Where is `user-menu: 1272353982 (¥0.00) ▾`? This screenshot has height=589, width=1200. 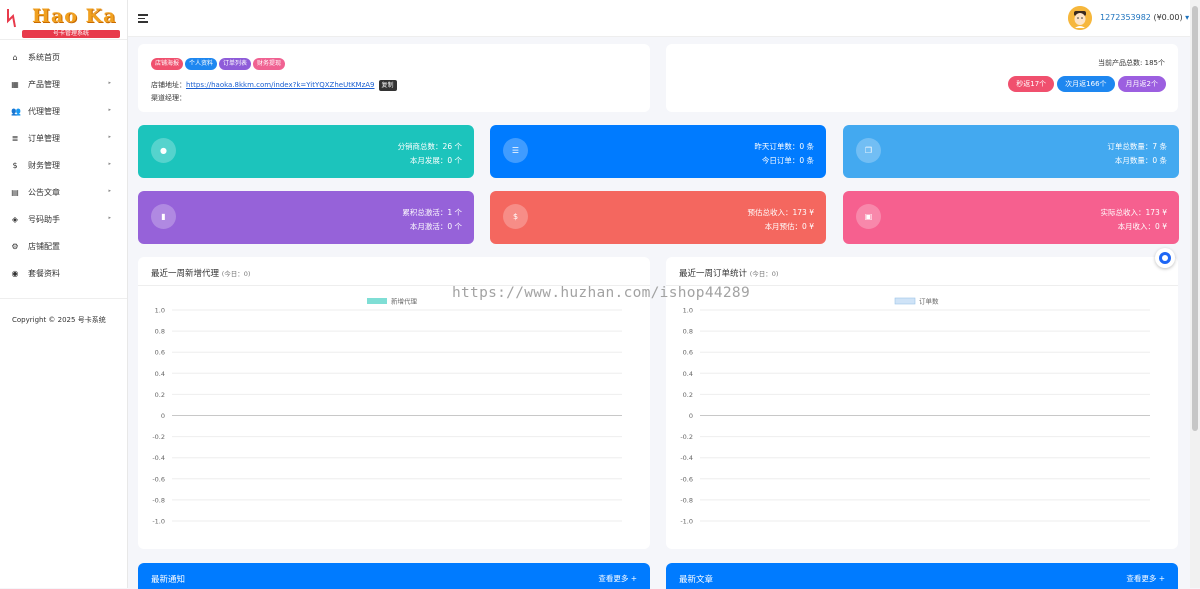
user-menu: 1272353982 (¥0.00) ▾ is located at coordinates (1144, 17).